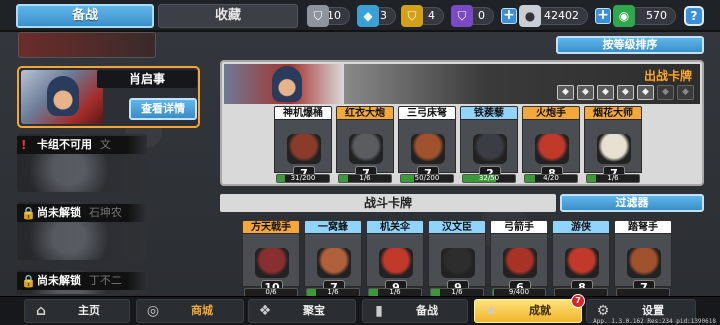 The width and height of the screenshot is (720, 325). What do you see at coordinates (108, 97) in the screenshot?
I see `deck-selected: 肖启事 查看详情` at bounding box center [108, 97].